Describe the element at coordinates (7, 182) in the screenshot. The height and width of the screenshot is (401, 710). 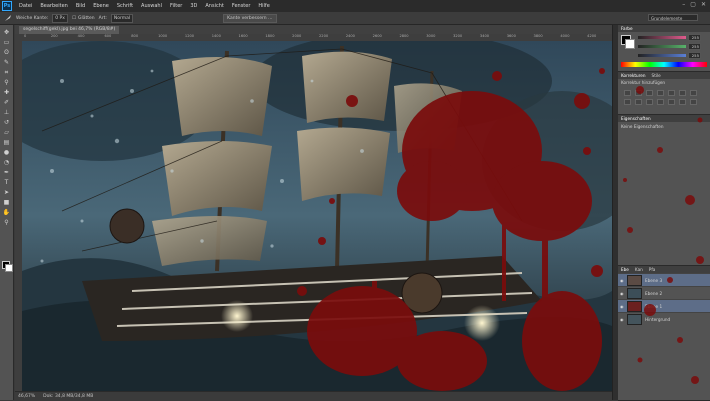
I see `type-tool-icon: T` at that location.